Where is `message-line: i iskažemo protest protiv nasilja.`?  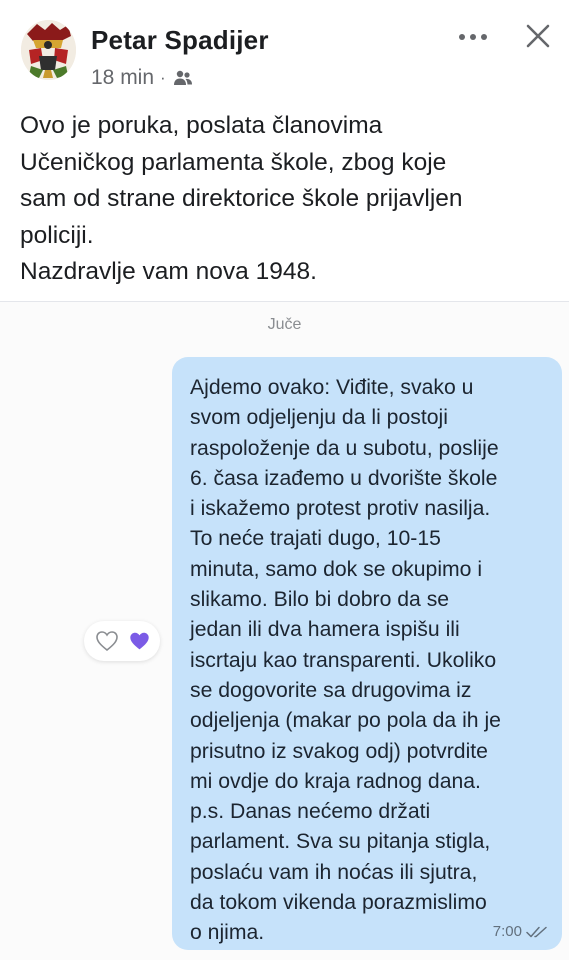 message-line: i iskažemo protest protiv nasilja. is located at coordinates (340, 509).